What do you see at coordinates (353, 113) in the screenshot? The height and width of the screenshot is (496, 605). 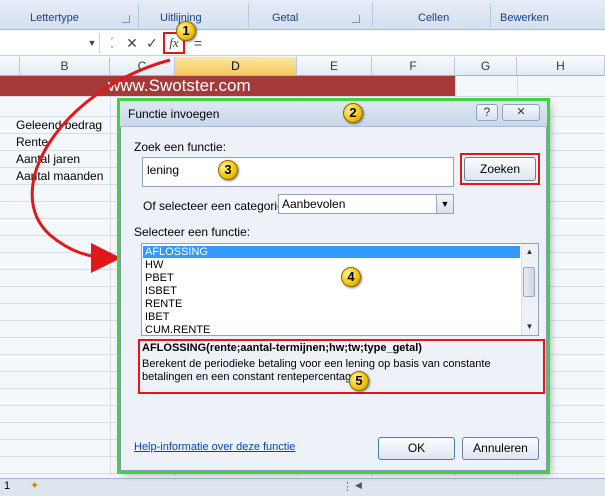 I see `step-badge-2: 2` at bounding box center [353, 113].